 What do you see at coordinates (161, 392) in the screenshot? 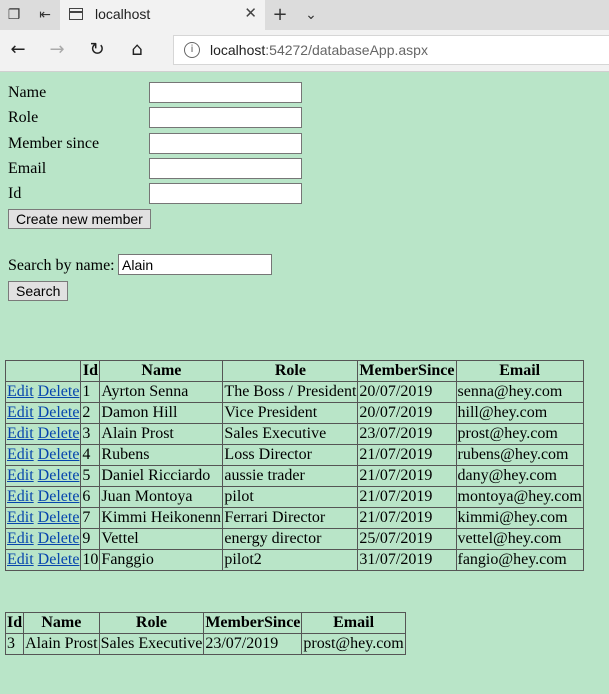
I see `cell-name: Ayrton Senna` at bounding box center [161, 392].